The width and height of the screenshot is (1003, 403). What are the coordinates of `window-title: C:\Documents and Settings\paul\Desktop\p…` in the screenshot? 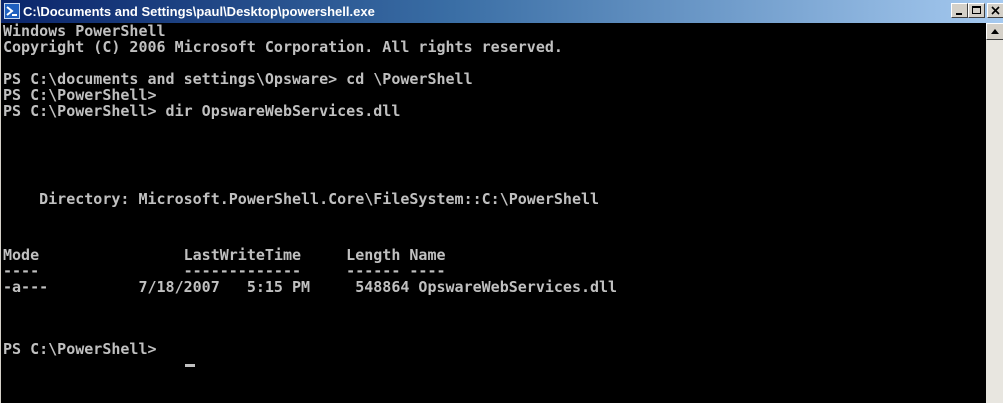 It's located at (199, 11).